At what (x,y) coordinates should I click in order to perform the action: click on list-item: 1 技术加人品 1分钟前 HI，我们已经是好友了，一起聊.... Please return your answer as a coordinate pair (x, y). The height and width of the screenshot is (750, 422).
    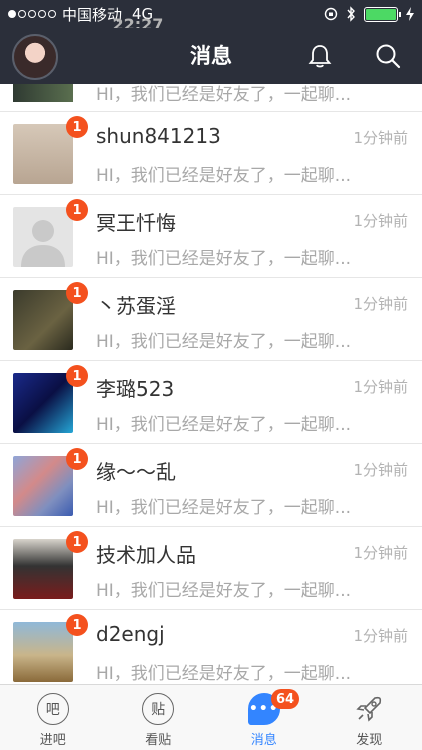
    Looking at the image, I should click on (211, 568).